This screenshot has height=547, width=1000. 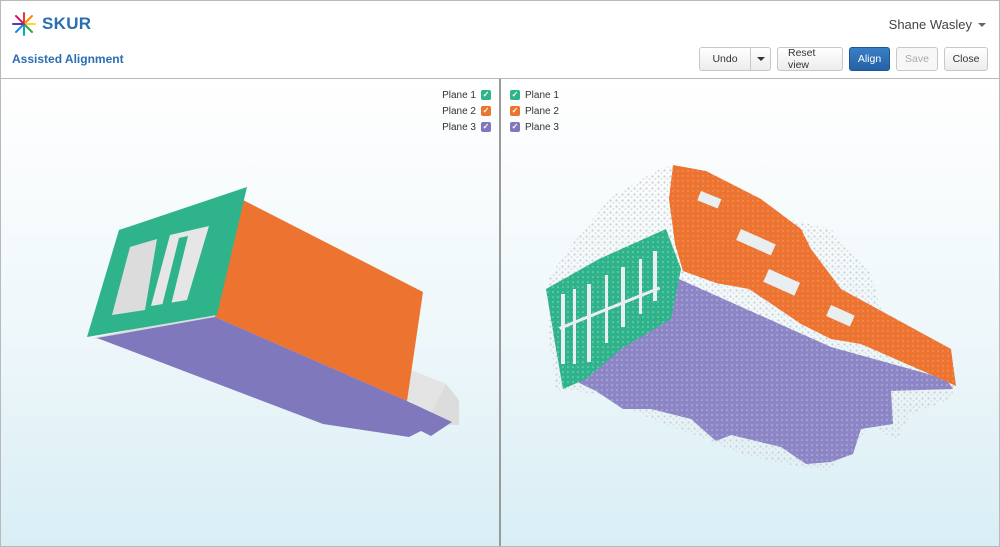 I want to click on reset-view-button: Reset view, so click(x=810, y=59).